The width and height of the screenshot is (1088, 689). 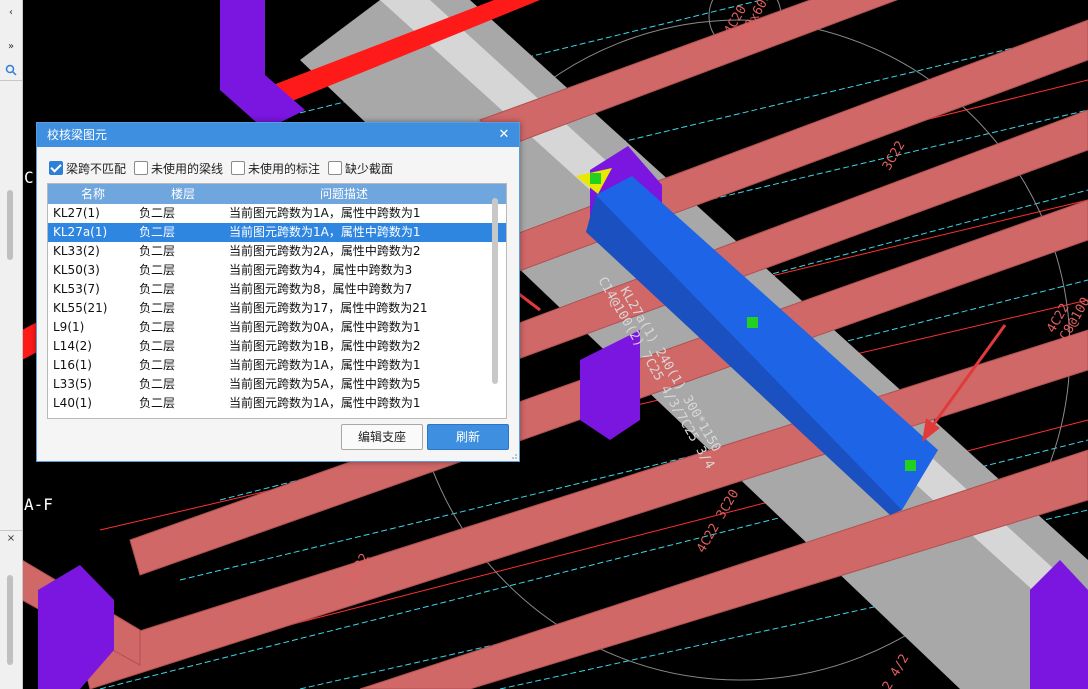 I want to click on sidebar-scrollbar-lower, so click(x=10, y=620).